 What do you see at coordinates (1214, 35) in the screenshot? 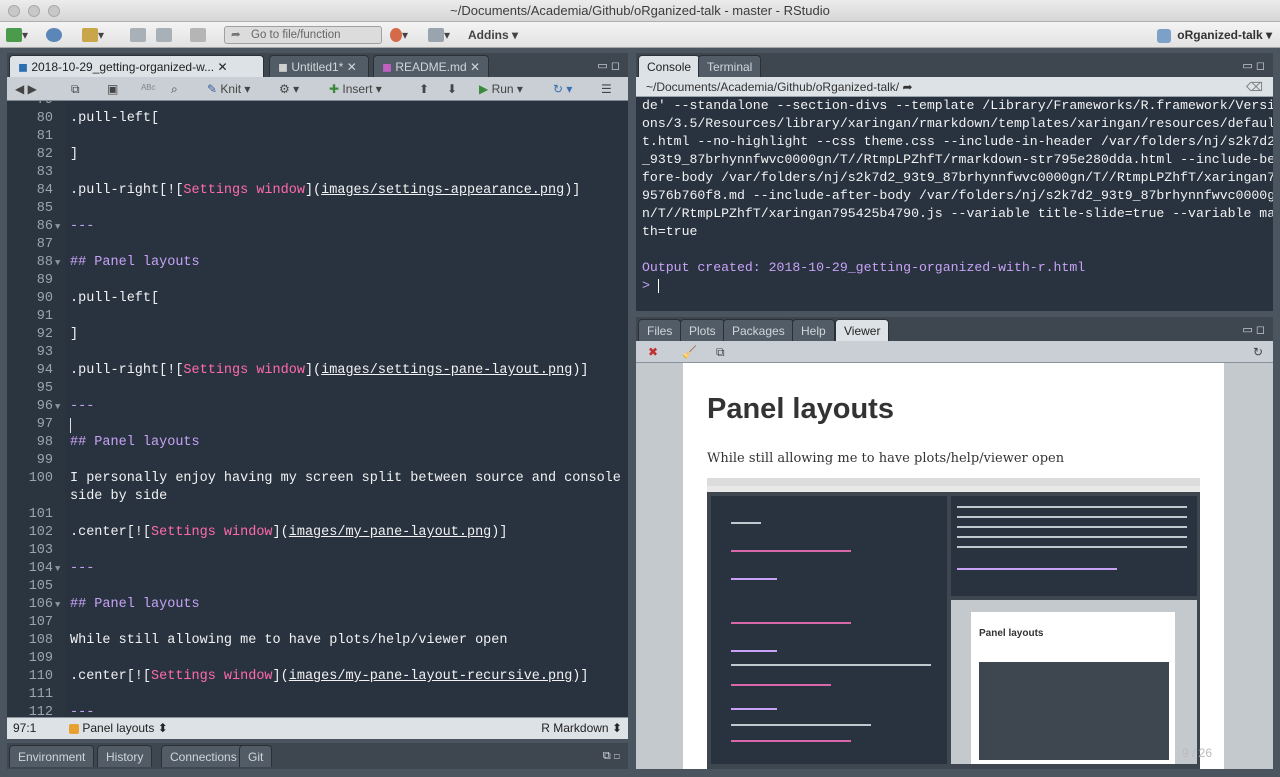
I see `project-menu: oRganized-talk ▾` at bounding box center [1214, 35].